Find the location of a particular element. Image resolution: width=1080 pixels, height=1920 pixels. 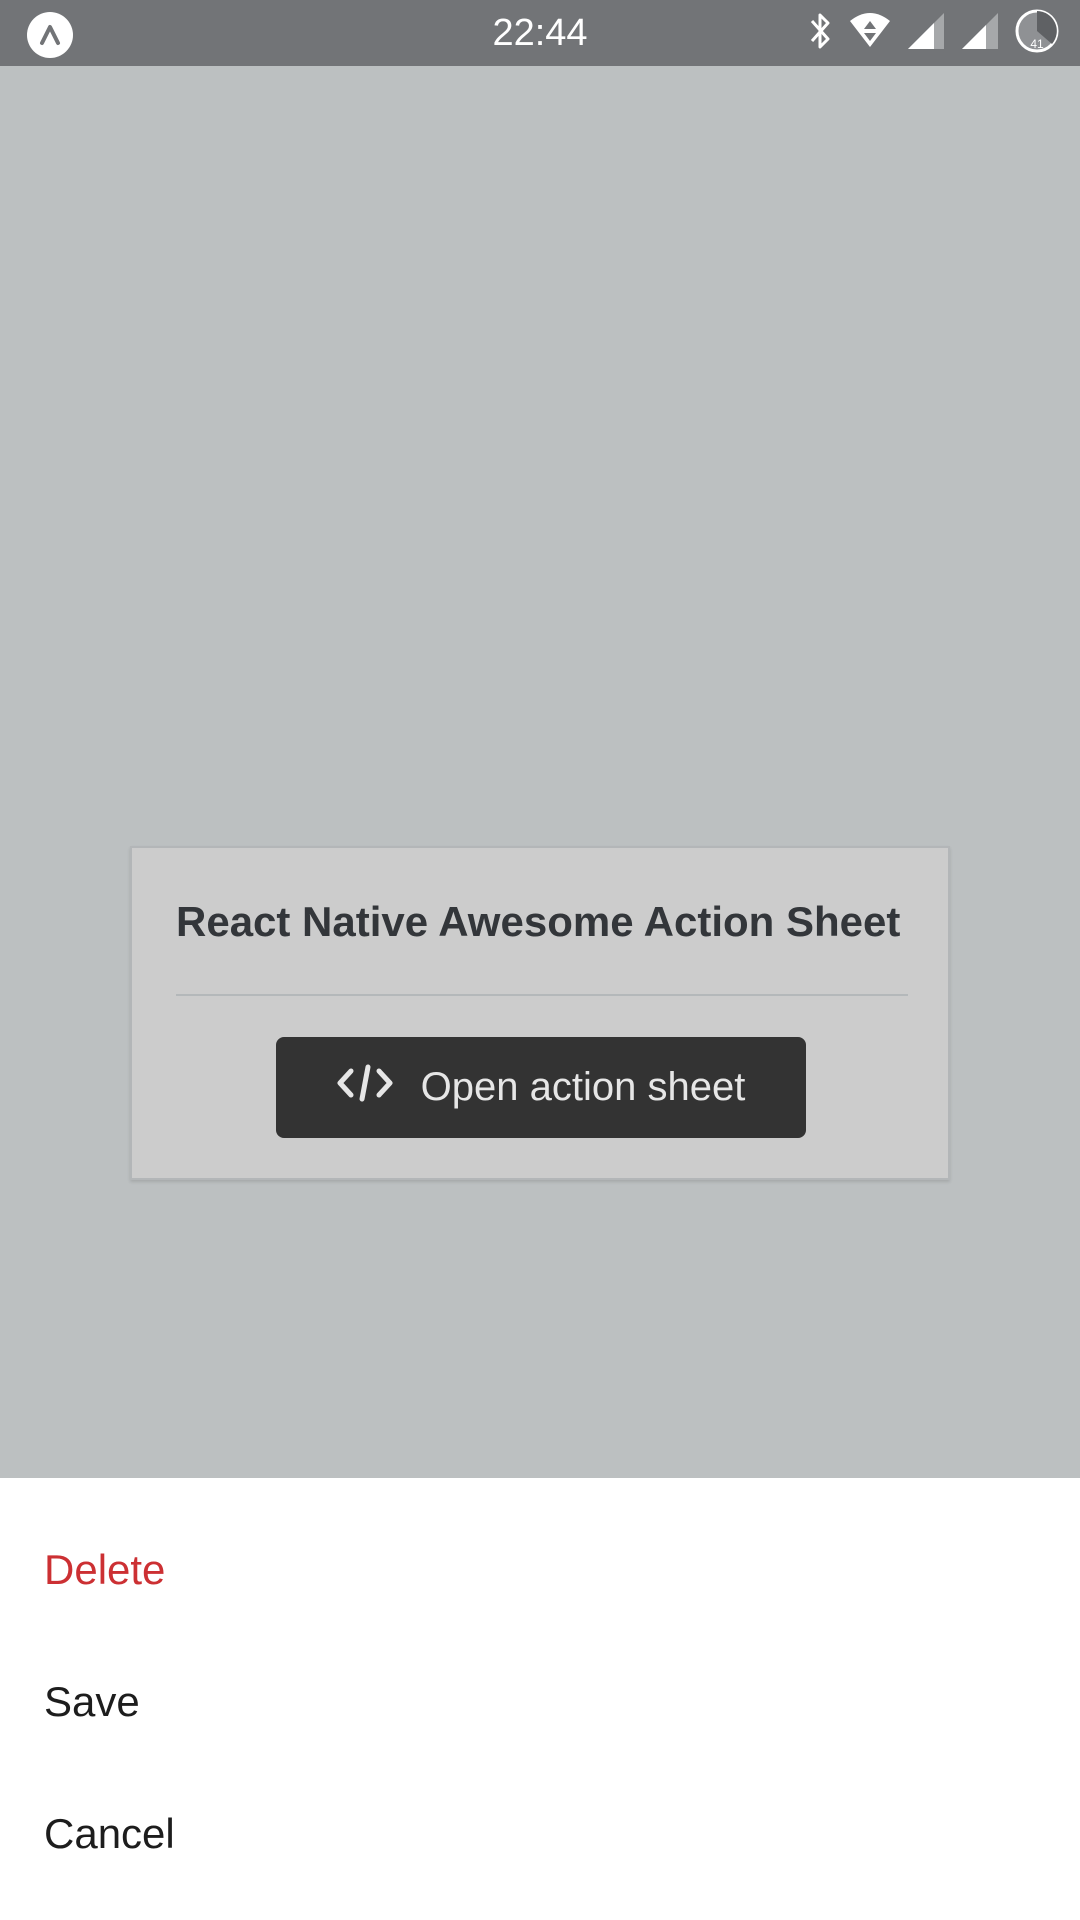

wifi-icon is located at coordinates (870, 33).